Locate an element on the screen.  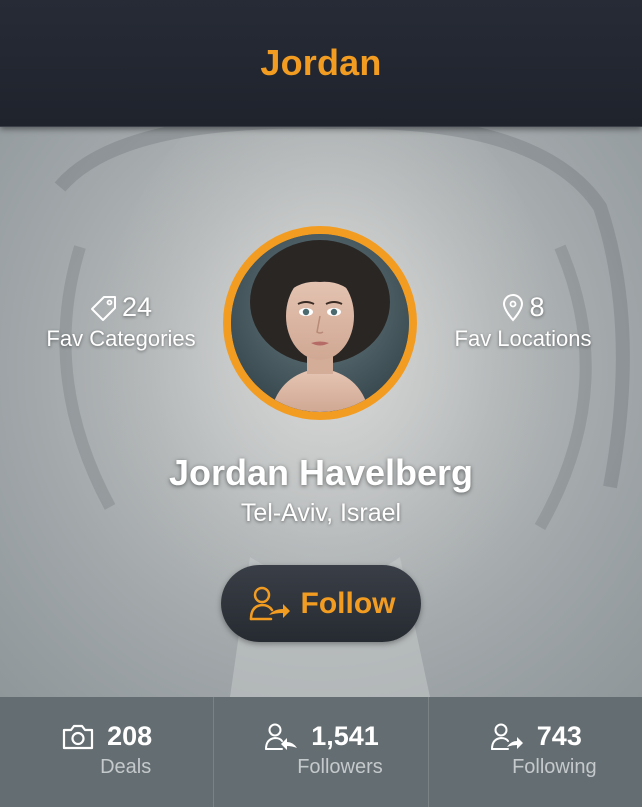
avatar-portrait-image is located at coordinates (320, 323).